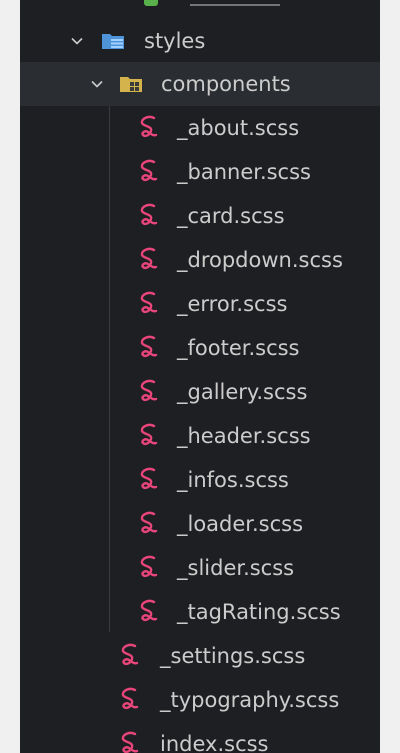 The height and width of the screenshot is (753, 400). I want to click on tree-item-label: _about.scss, so click(238, 128).